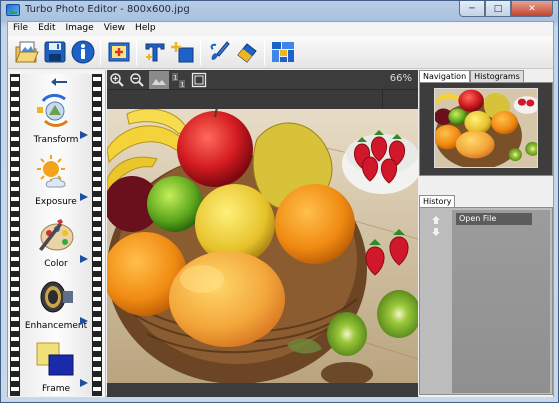 The image size is (559, 403). I want to click on frame-icon, so click(55, 359).